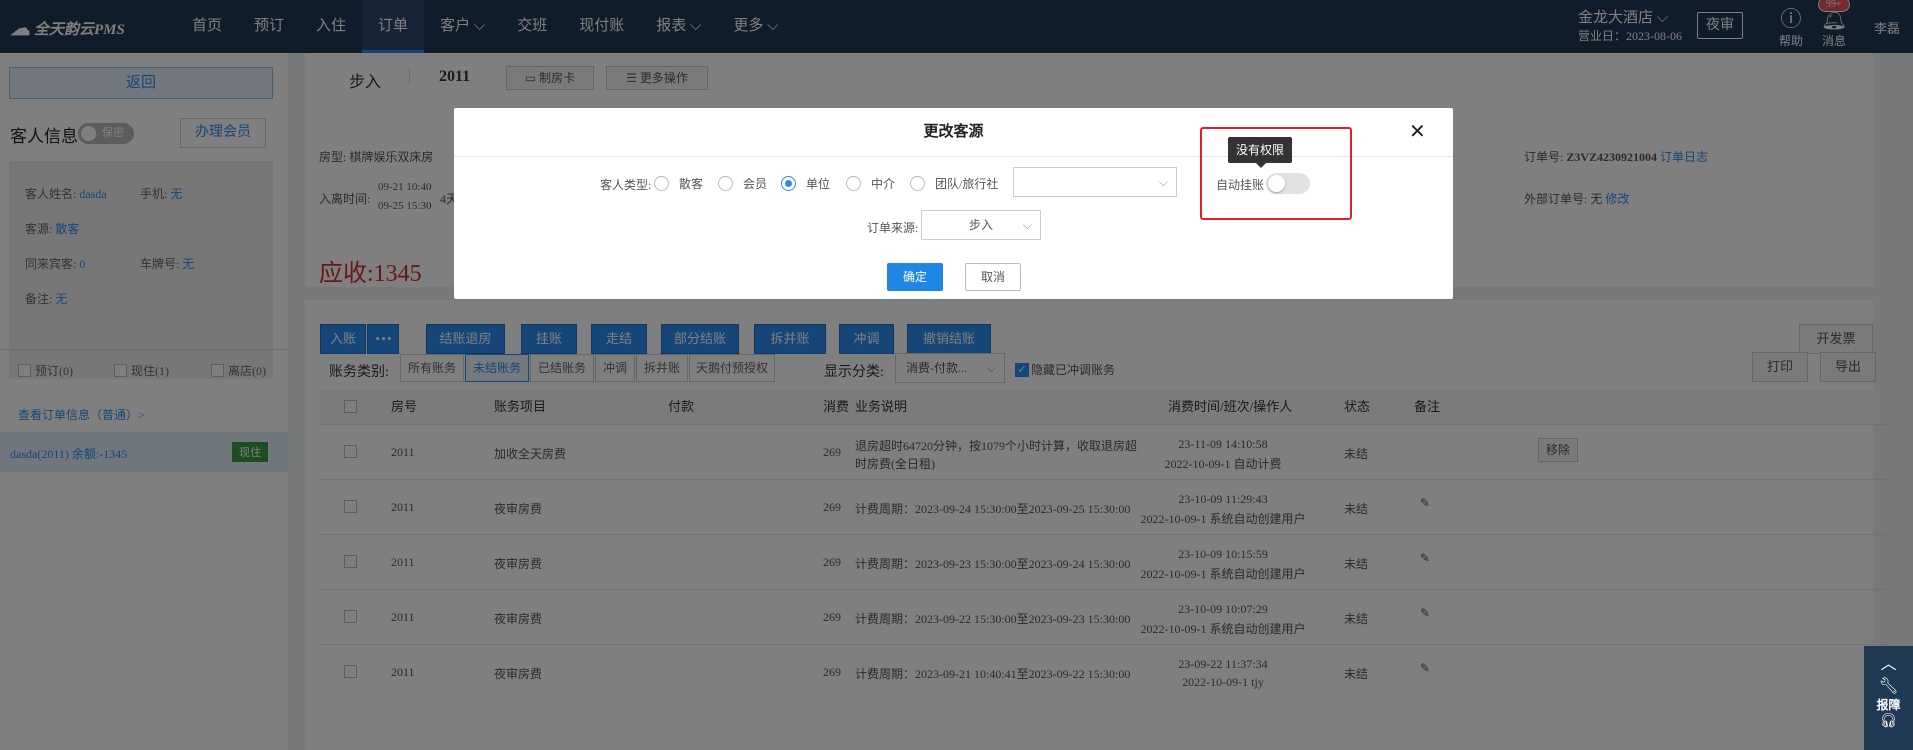 The width and height of the screenshot is (1913, 750). Describe the element at coordinates (626, 185) in the screenshot. I see `guest-type-label: 客人类型:` at that location.